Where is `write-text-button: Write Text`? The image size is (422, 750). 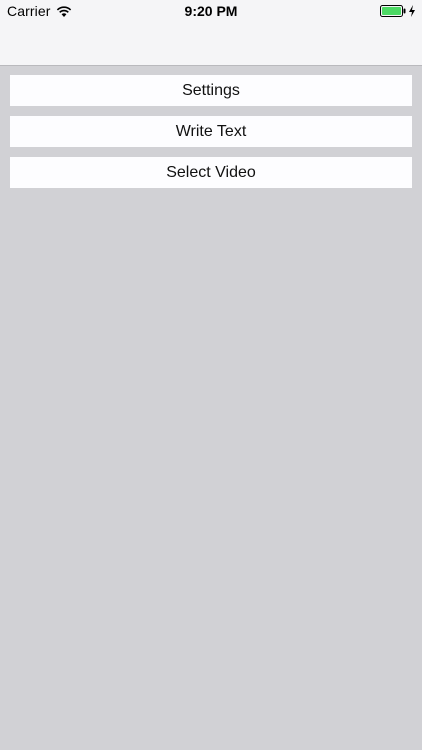 write-text-button: Write Text is located at coordinates (211, 131).